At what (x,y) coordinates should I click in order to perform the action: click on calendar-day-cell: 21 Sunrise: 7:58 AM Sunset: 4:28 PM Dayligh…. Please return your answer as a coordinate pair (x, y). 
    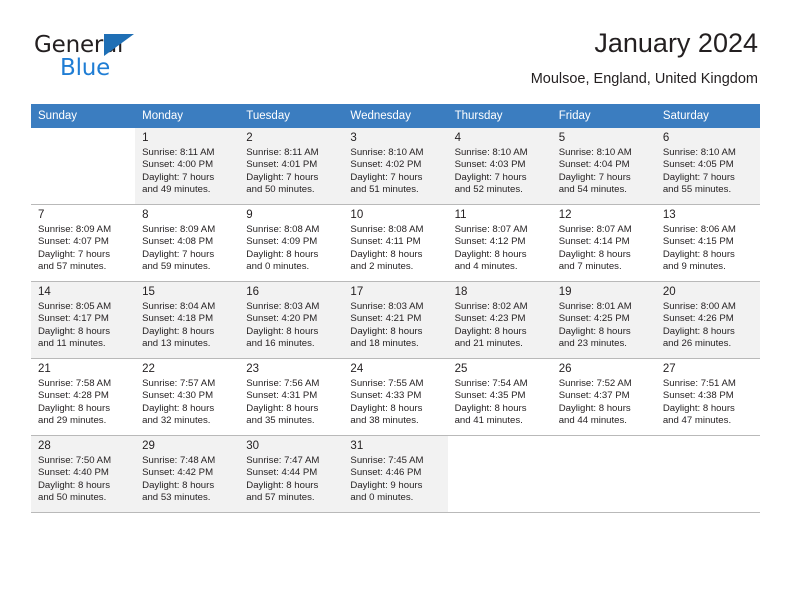
    Looking at the image, I should click on (83, 397).